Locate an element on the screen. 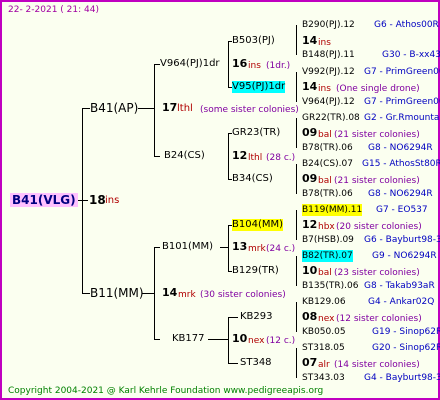  gen4-info: G4 - Bayburt98-3 is located at coordinates (402, 378).